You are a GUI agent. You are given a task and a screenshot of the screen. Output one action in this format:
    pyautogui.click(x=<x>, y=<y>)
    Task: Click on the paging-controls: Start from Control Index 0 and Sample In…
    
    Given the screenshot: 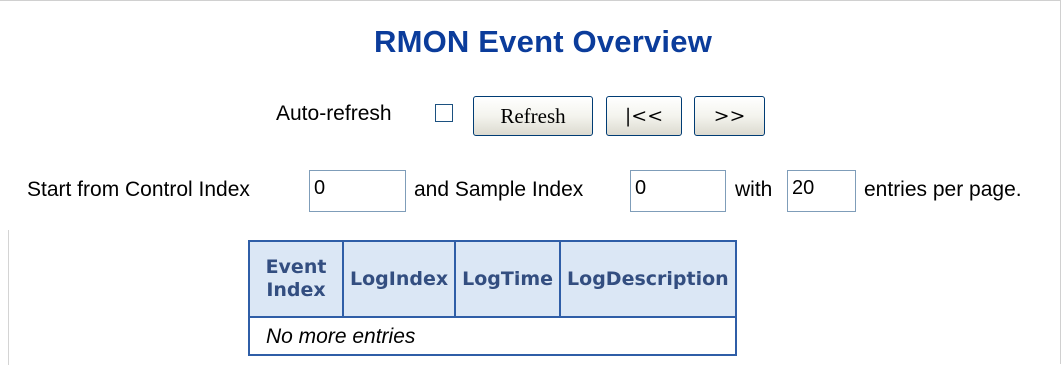 What is the action you would take?
    pyautogui.click(x=531, y=192)
    